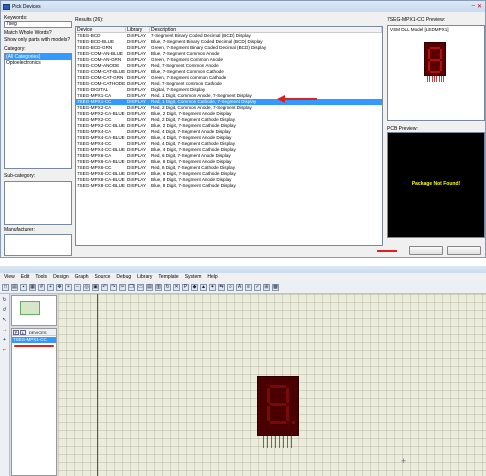 This screenshot has width=486, height=476. I want to click on menu-system: System, so click(193, 277).